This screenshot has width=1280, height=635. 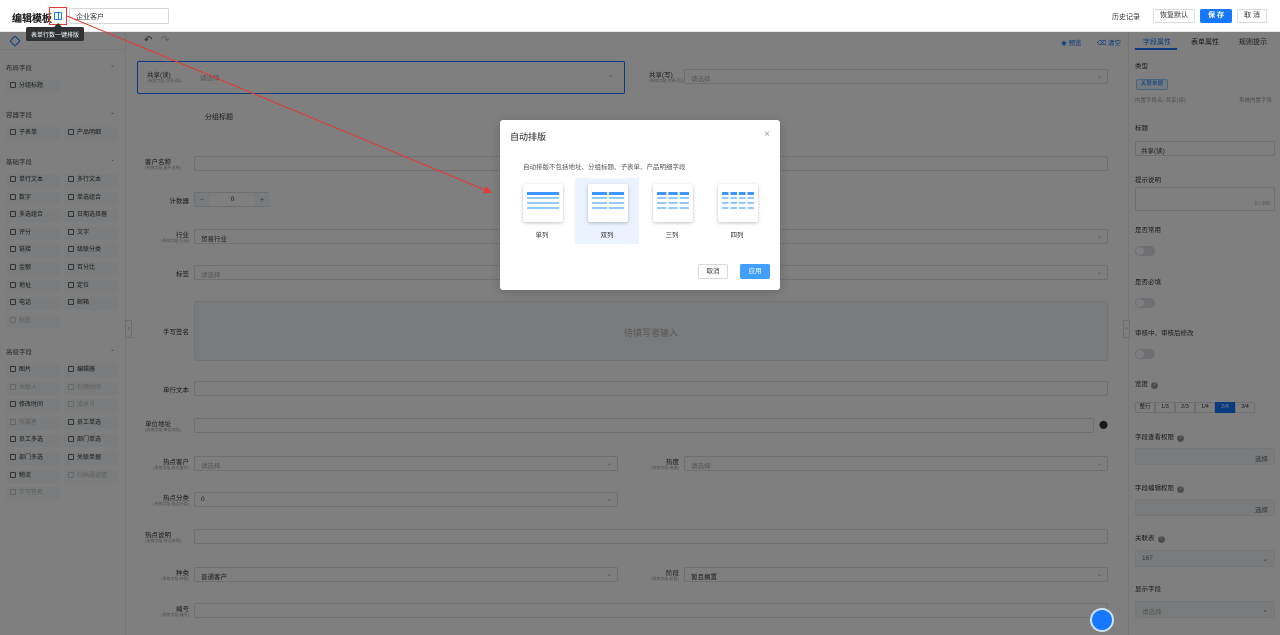 I want to click on dialog-apply-button: 应用, so click(x=755, y=271).